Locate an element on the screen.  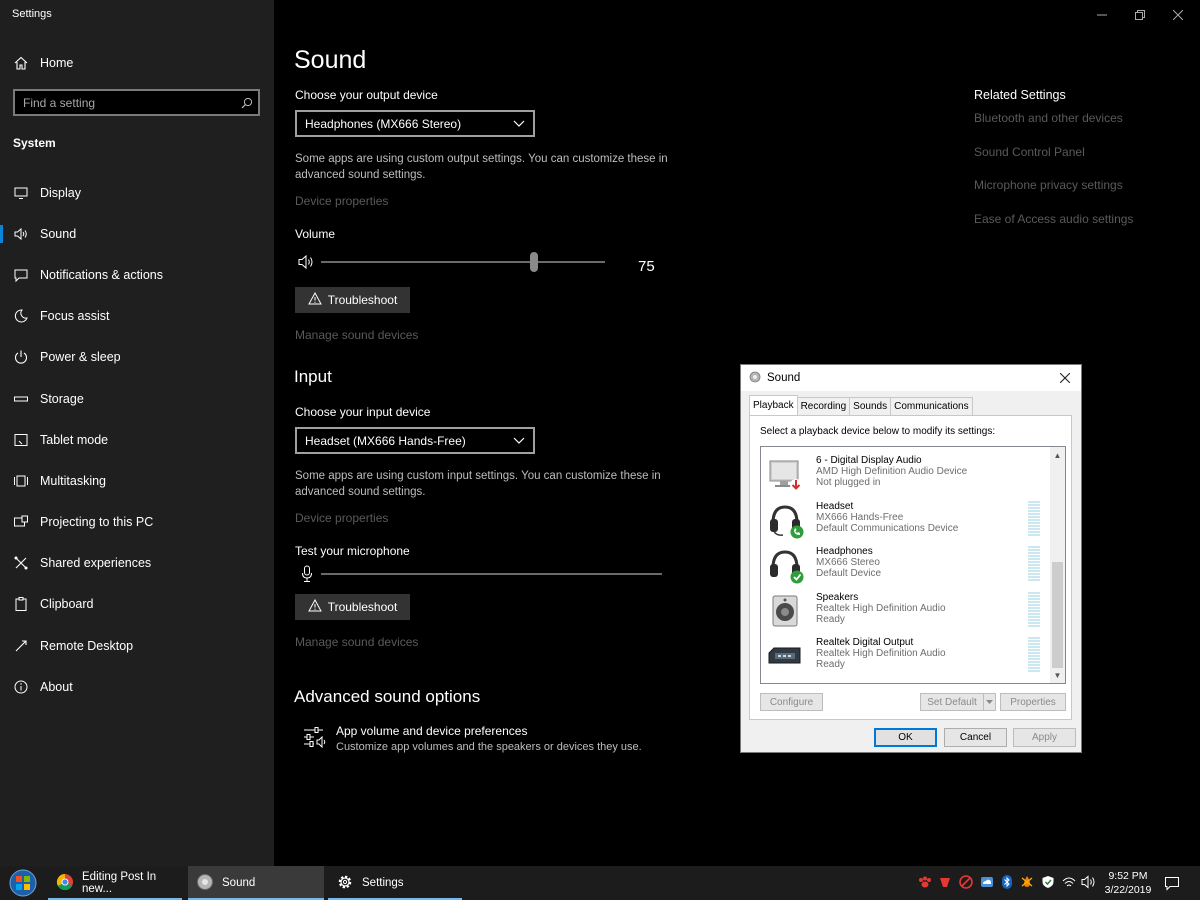
taskbar-item-settings: Settings is located at coordinates (395, 883).